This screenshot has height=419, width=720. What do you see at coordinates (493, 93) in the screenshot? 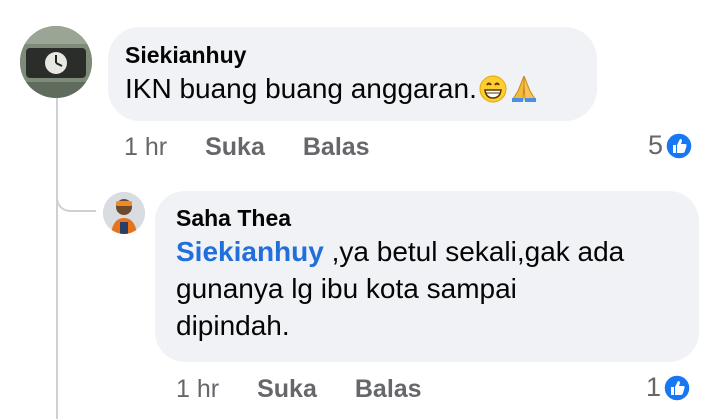
I see `grinning-face-emoji` at bounding box center [493, 93].